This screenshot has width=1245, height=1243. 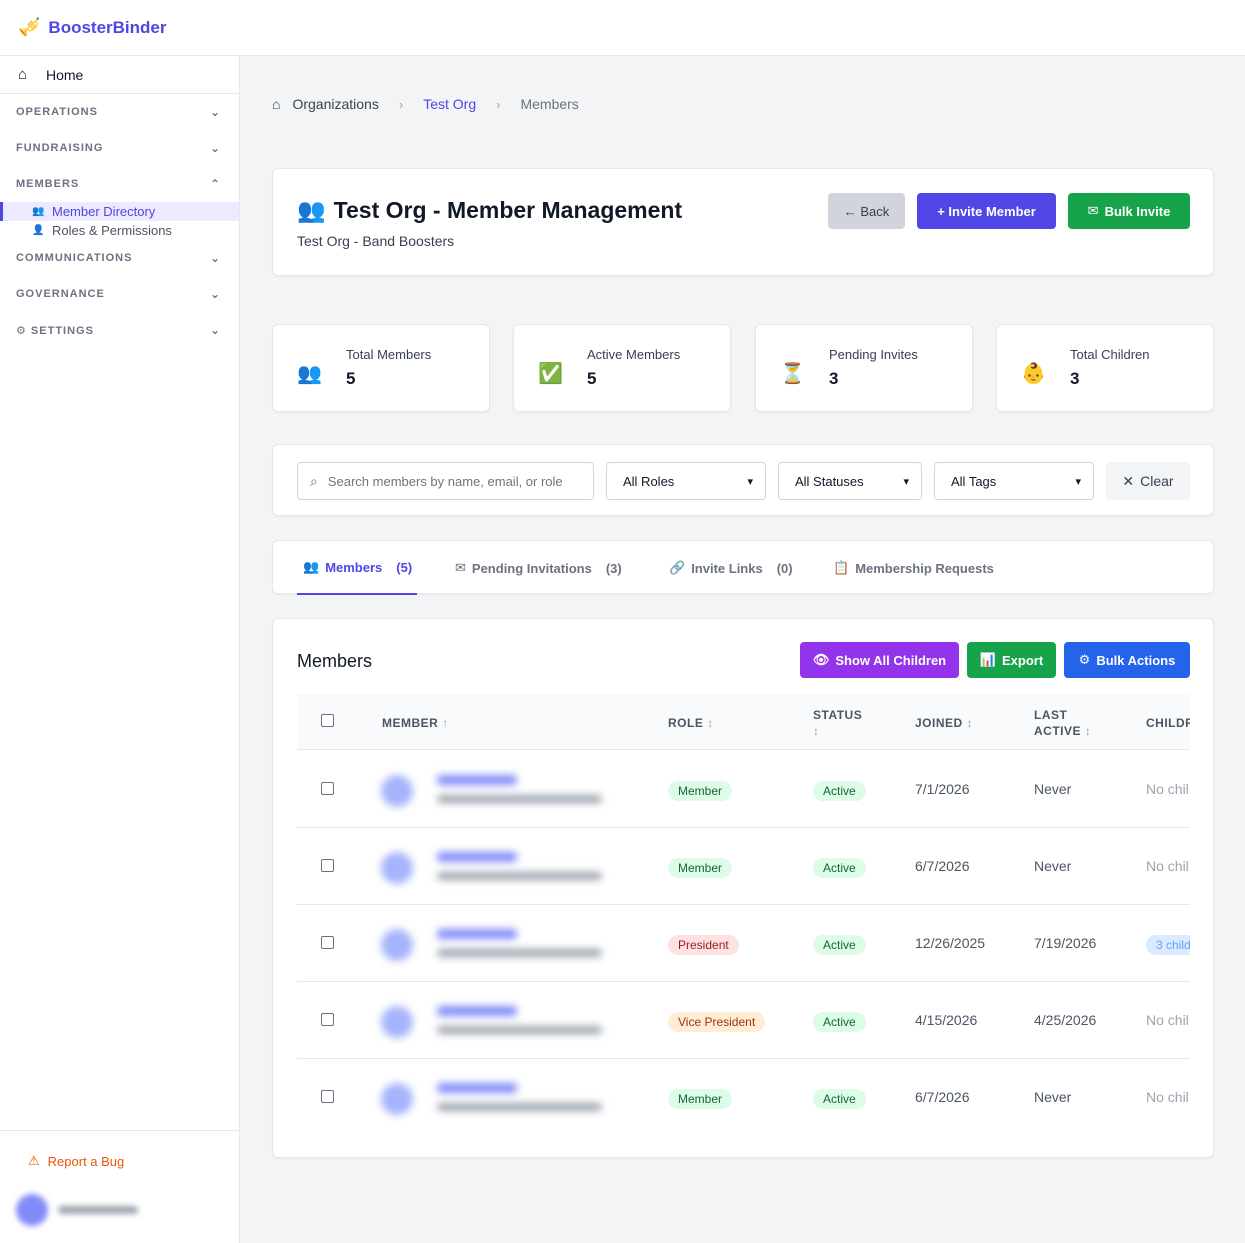 I want to click on joined-date: 12/26/2025, so click(x=950, y=943).